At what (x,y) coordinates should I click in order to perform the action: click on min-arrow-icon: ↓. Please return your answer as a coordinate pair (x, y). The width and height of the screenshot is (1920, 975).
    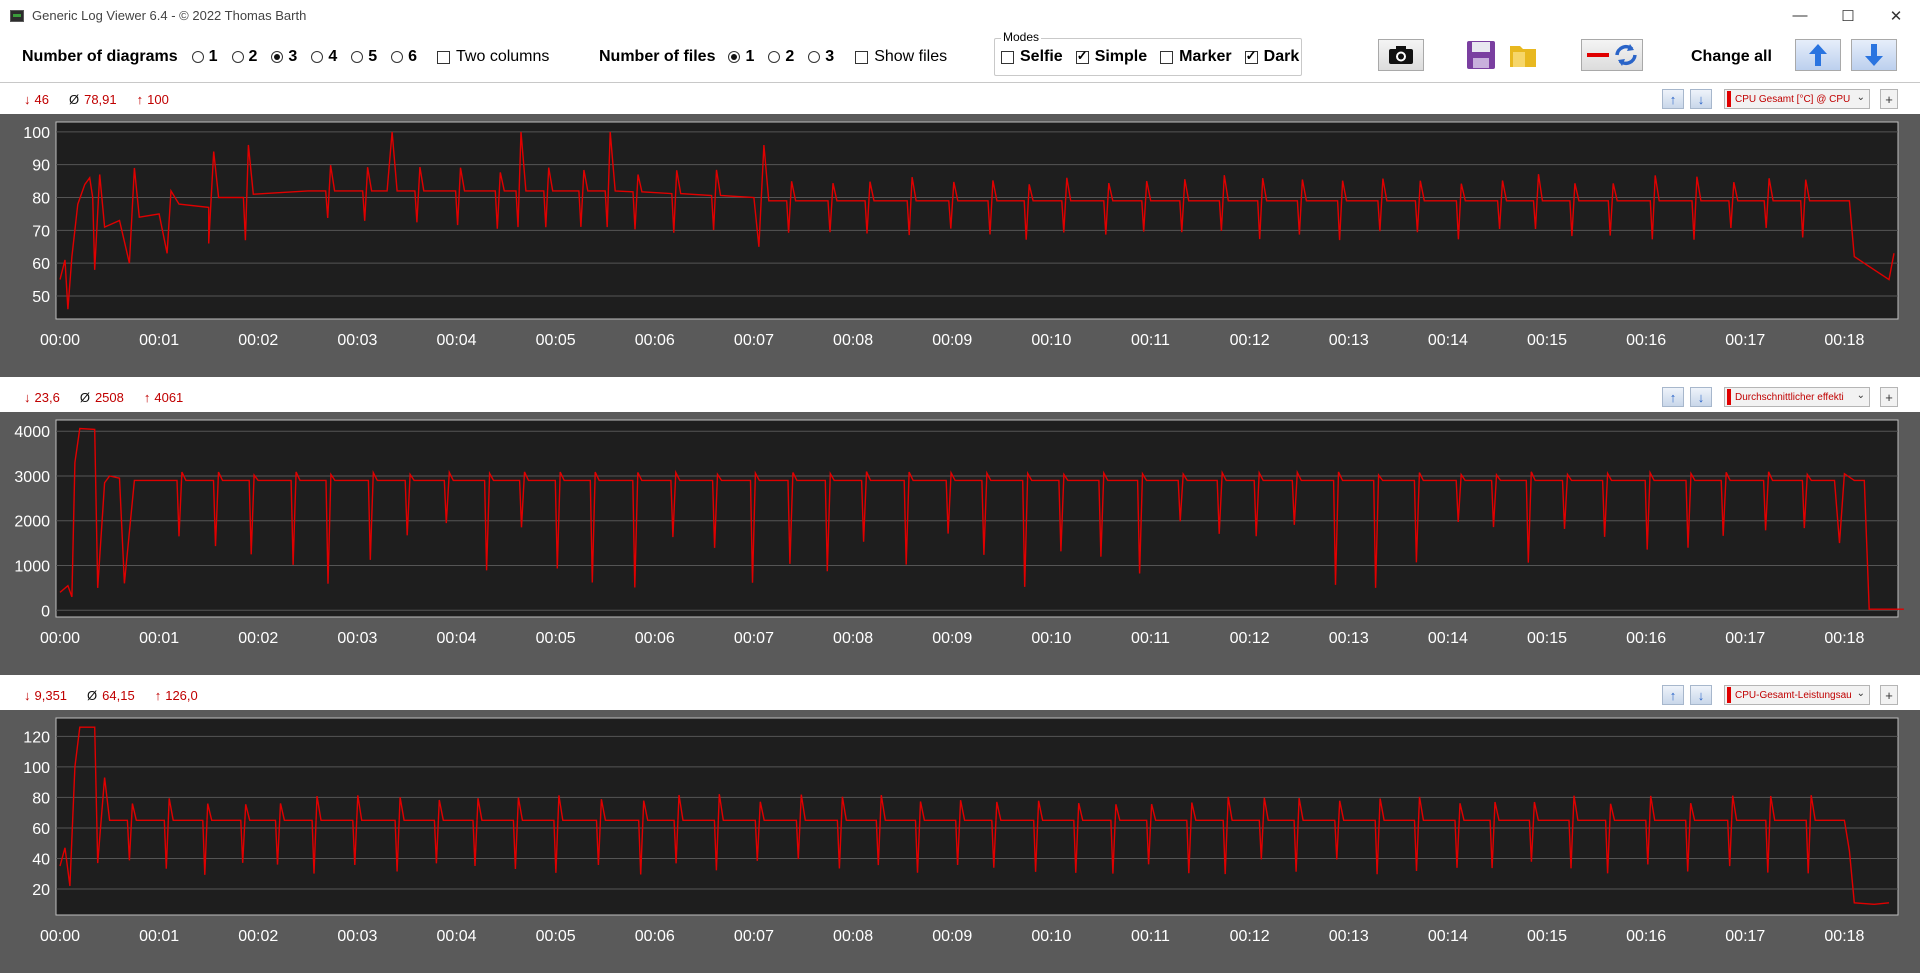
    Looking at the image, I should click on (27, 695).